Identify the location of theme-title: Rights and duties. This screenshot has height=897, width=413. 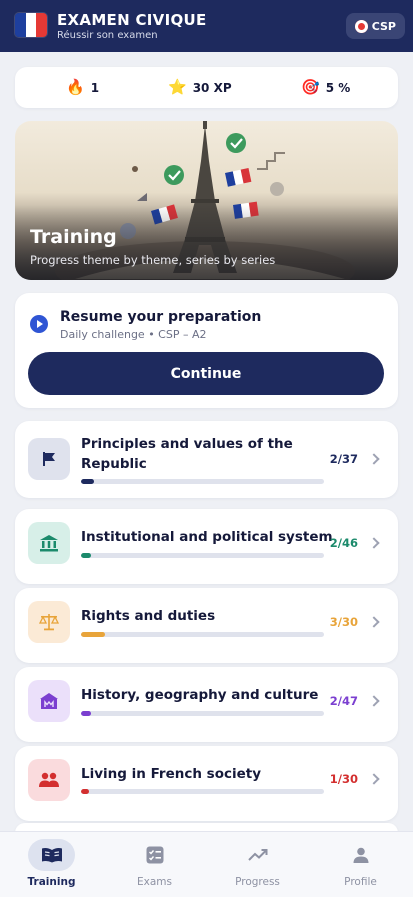
(148, 616).